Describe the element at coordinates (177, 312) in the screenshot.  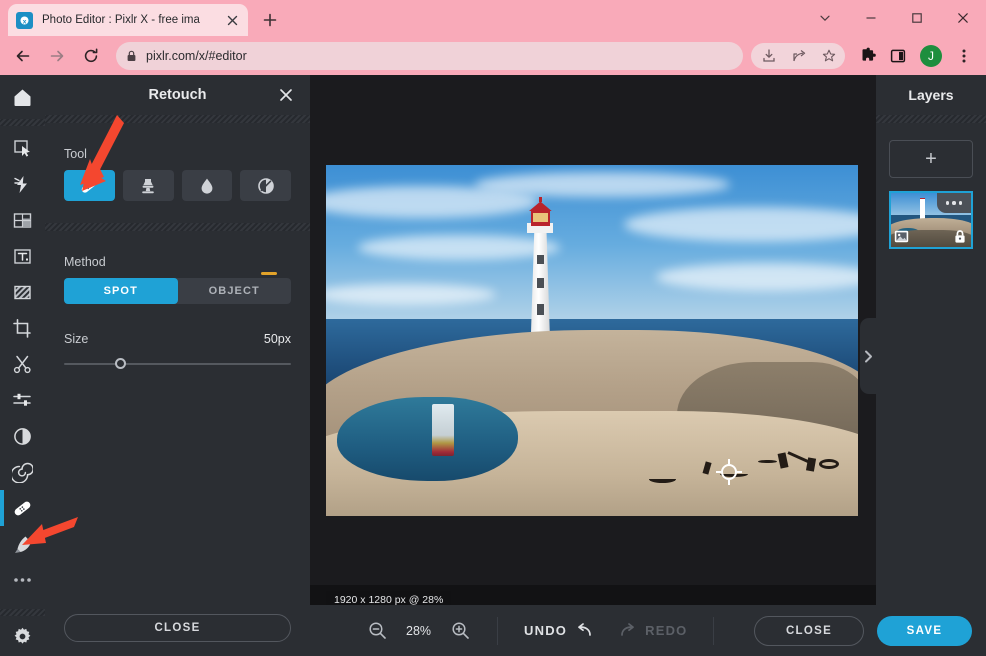
I see `panel-body-2: Method SPOT OBJECT Size 50px` at that location.